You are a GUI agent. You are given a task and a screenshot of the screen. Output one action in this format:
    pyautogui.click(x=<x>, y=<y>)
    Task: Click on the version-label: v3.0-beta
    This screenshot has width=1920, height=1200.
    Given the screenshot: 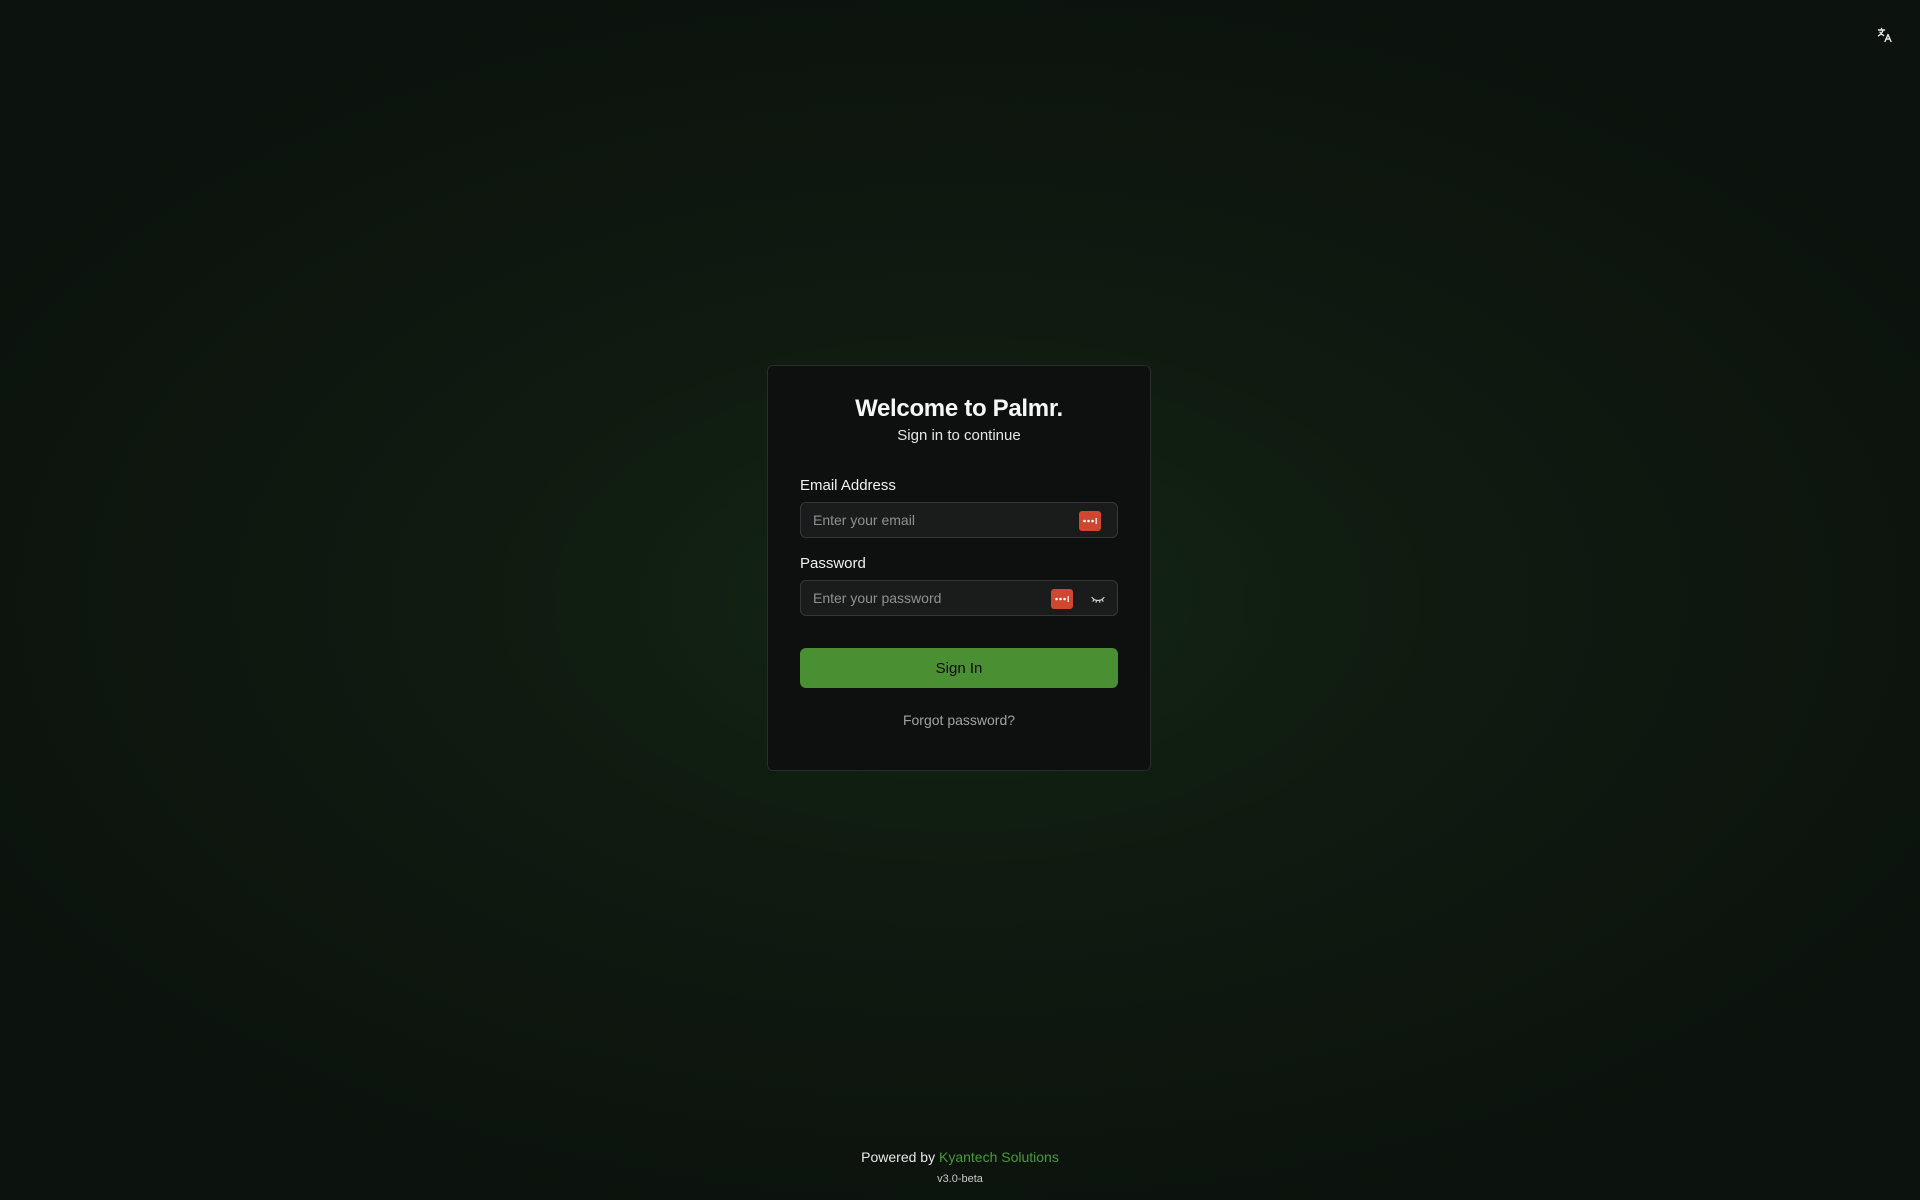 What is the action you would take?
    pyautogui.click(x=960, y=1179)
    